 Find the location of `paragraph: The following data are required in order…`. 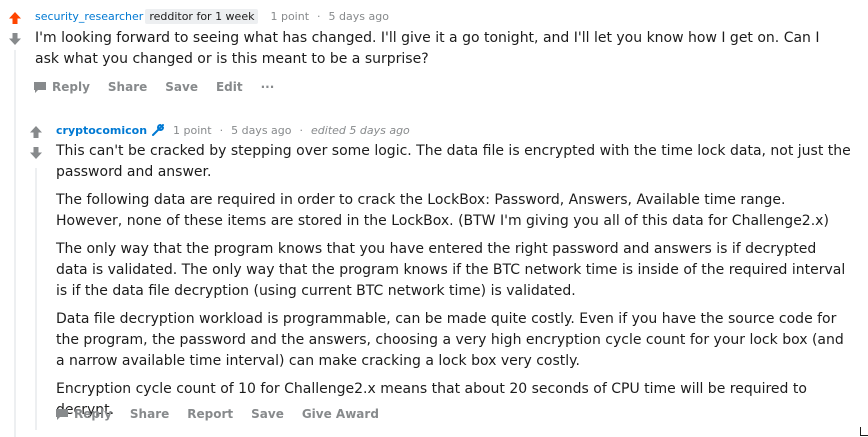

paragraph: The following data are required in order… is located at coordinates (442, 210).